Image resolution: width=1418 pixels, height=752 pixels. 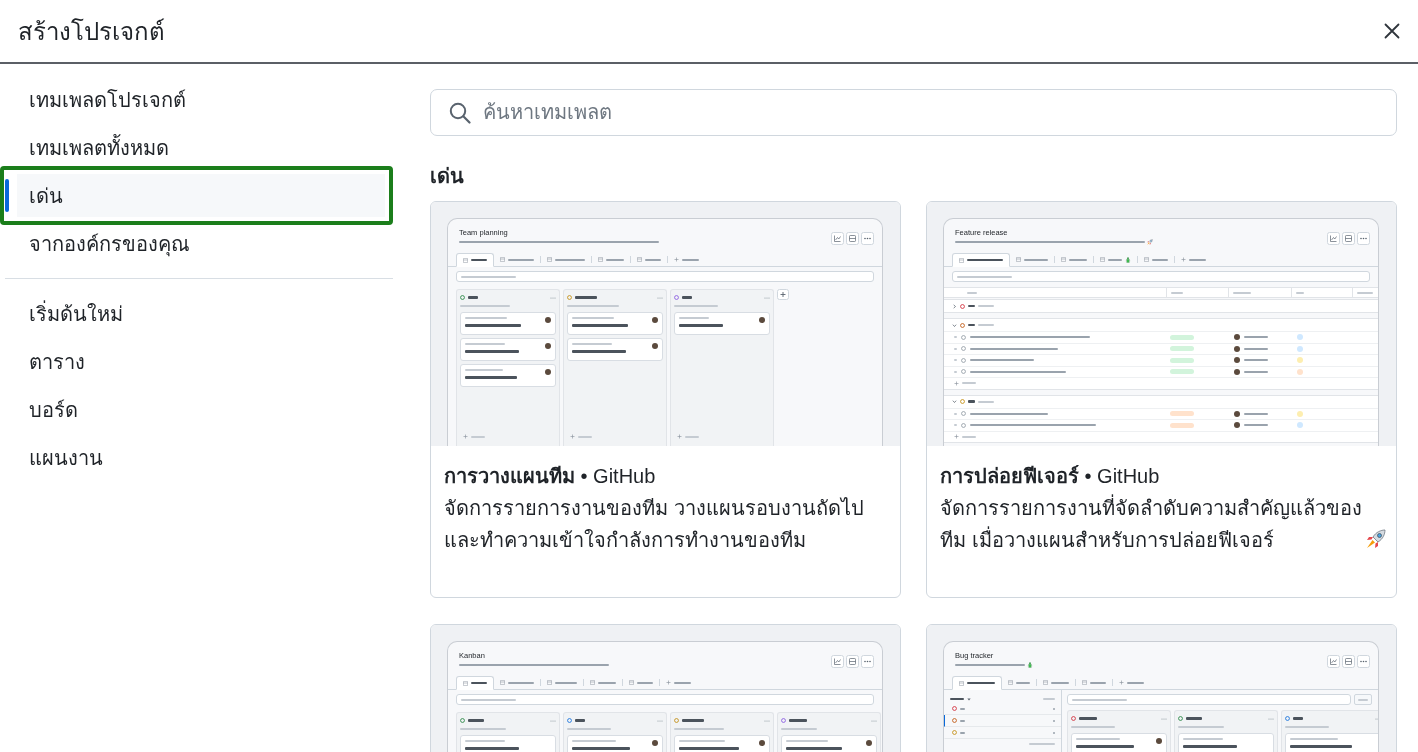 I want to click on sidebar-item: เด่น, so click(x=196, y=195).